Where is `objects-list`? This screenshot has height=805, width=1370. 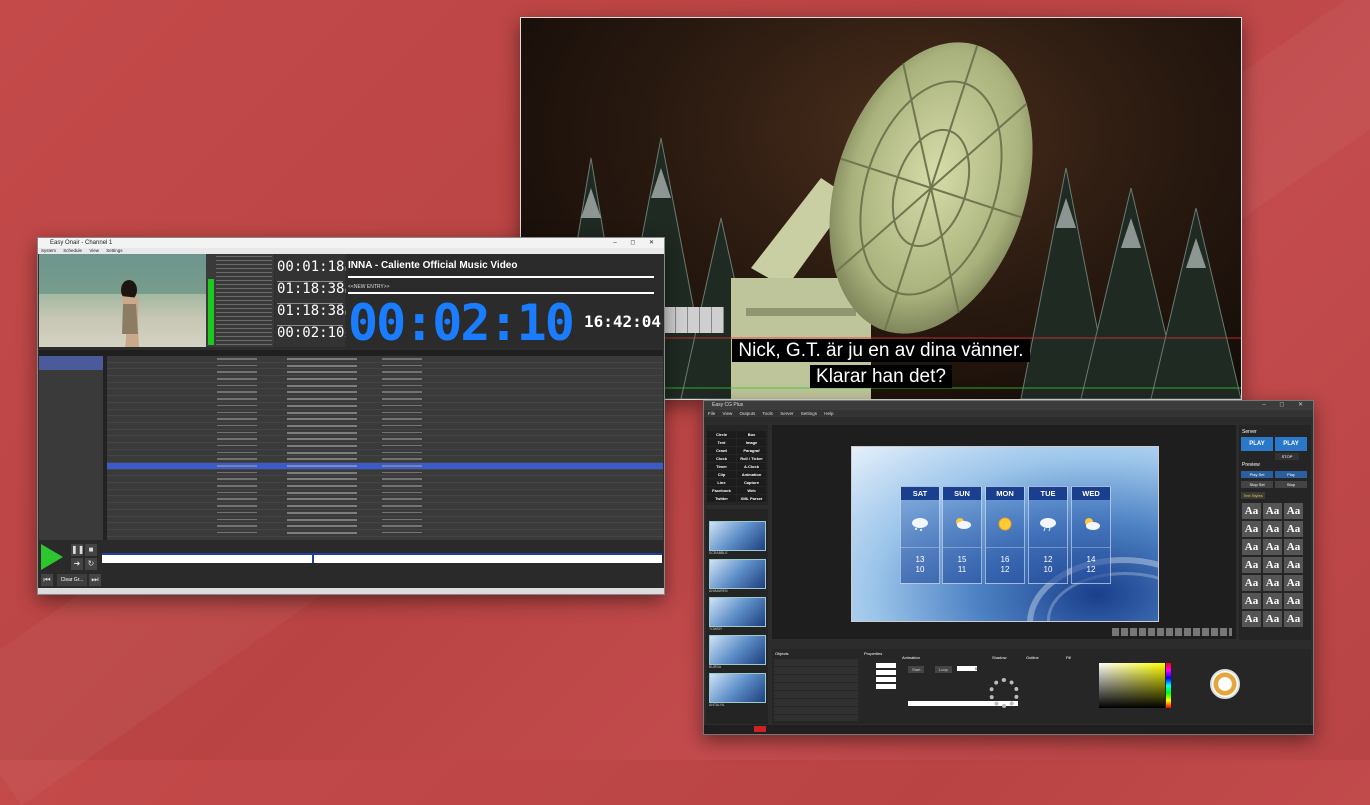
objects-list is located at coordinates (816, 690).